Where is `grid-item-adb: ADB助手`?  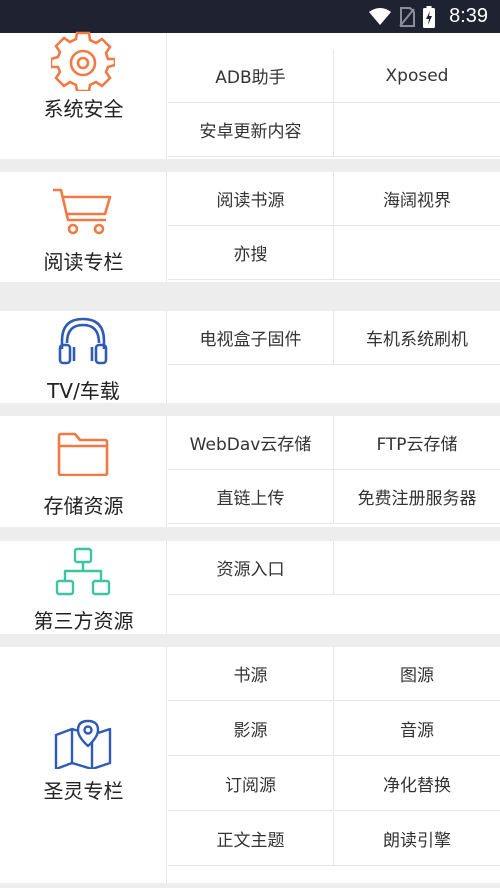
grid-item-adb: ADB助手 is located at coordinates (251, 76).